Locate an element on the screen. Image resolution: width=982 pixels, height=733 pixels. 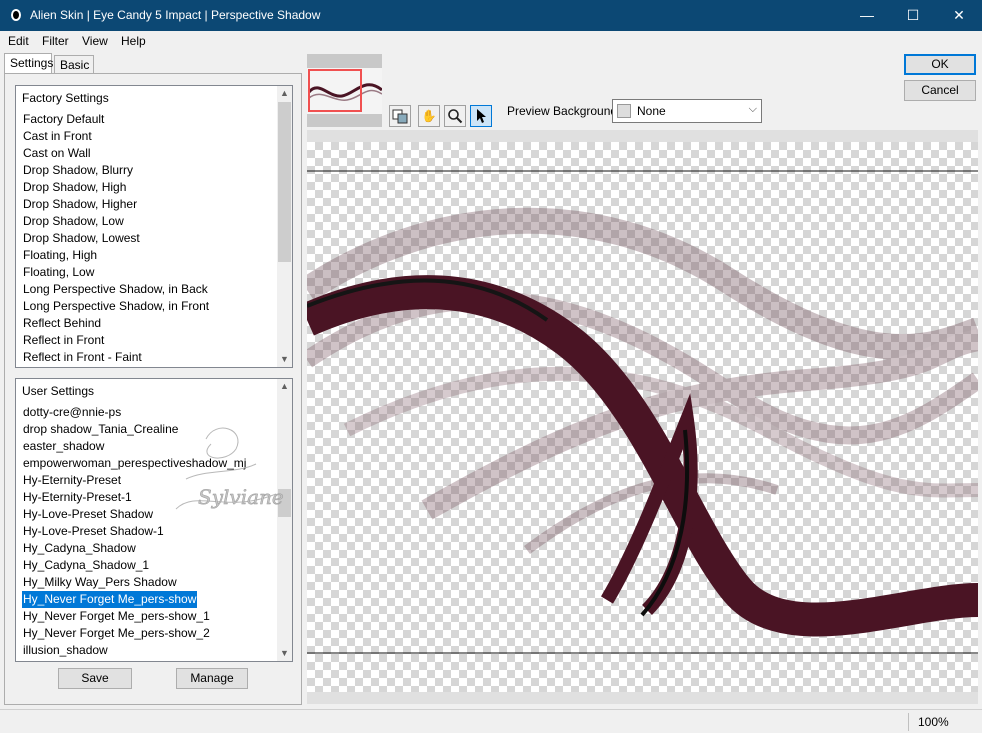
alien-skin-icon is located at coordinates (16, 15).